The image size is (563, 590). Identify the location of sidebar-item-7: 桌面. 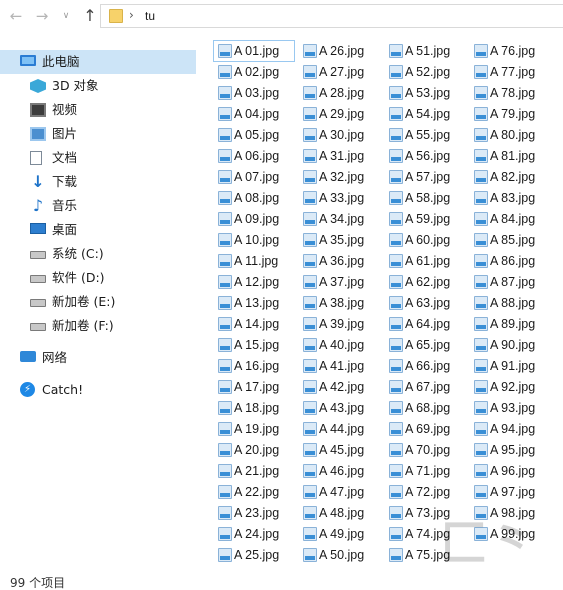
(113, 230).